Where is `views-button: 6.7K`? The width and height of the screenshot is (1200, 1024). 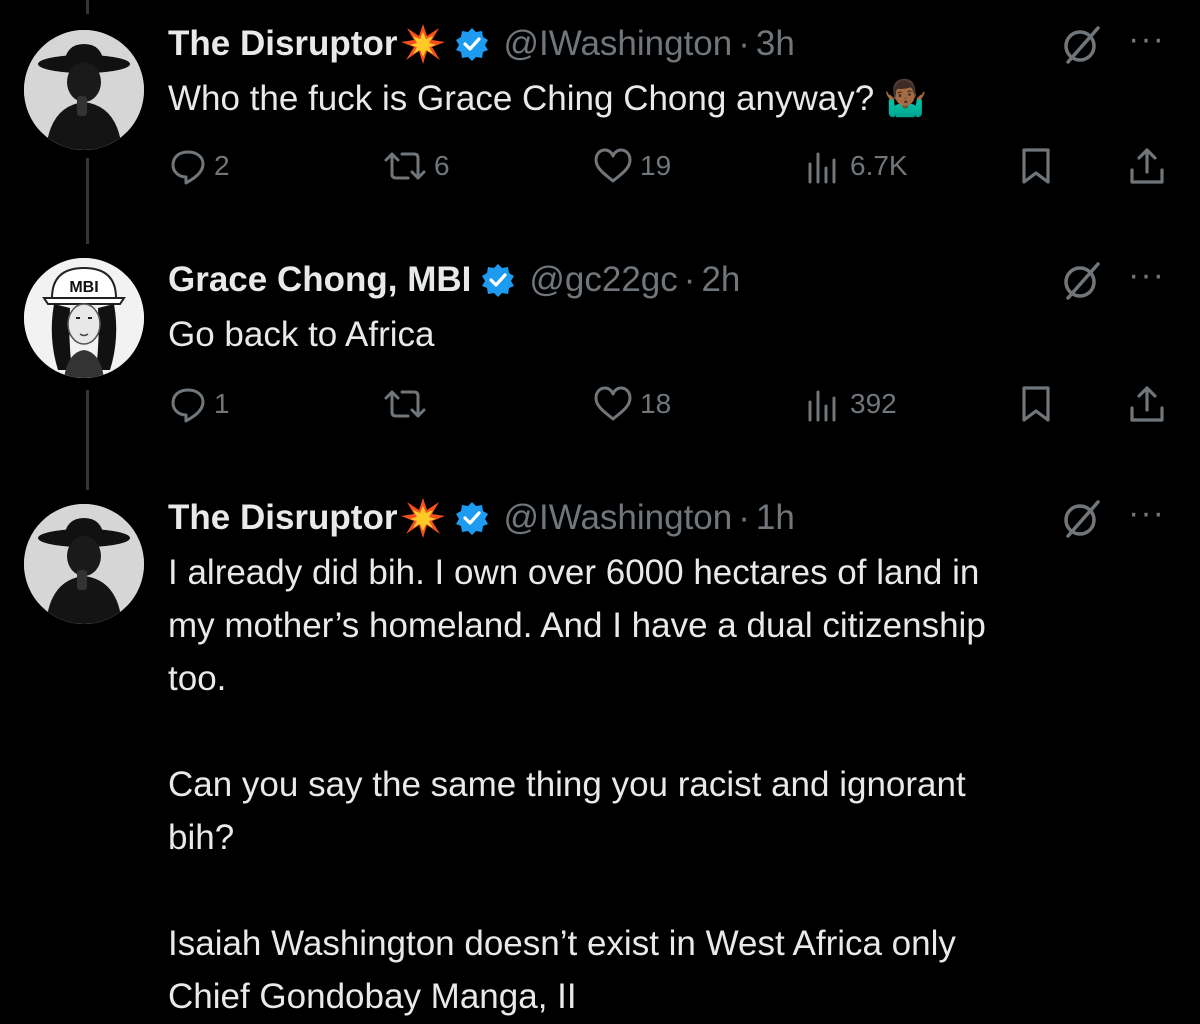
views-button: 6.7K is located at coordinates (856, 166).